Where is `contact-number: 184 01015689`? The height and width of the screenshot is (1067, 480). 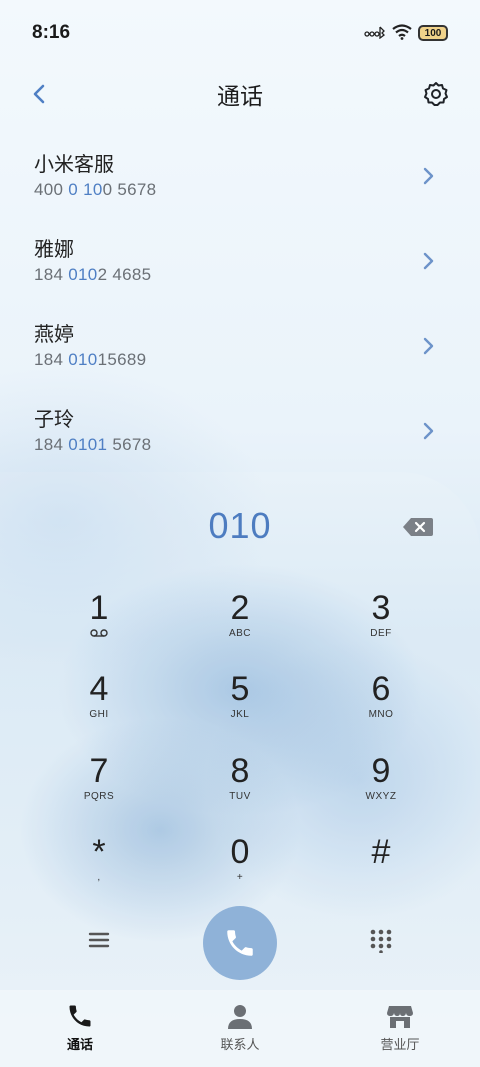
contact-number: 184 01015689 is located at coordinates (90, 359).